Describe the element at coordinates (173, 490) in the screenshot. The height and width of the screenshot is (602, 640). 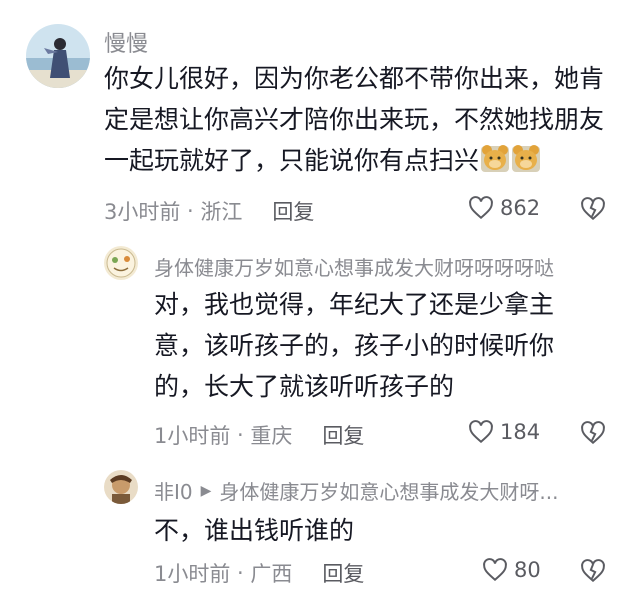
I see `username: 非I0` at that location.